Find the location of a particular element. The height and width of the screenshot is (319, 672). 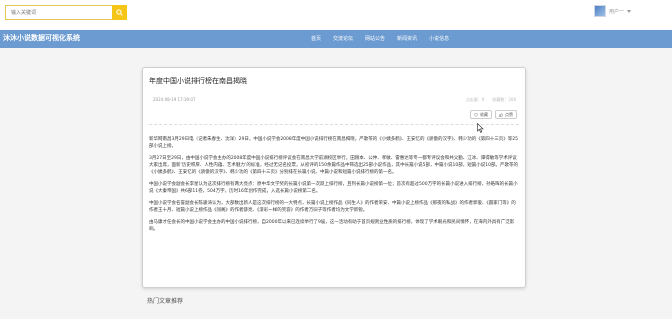

nav-menu: 首页 交流论坛 网站公告 新闻资讯 小说信息 is located at coordinates (380, 39).